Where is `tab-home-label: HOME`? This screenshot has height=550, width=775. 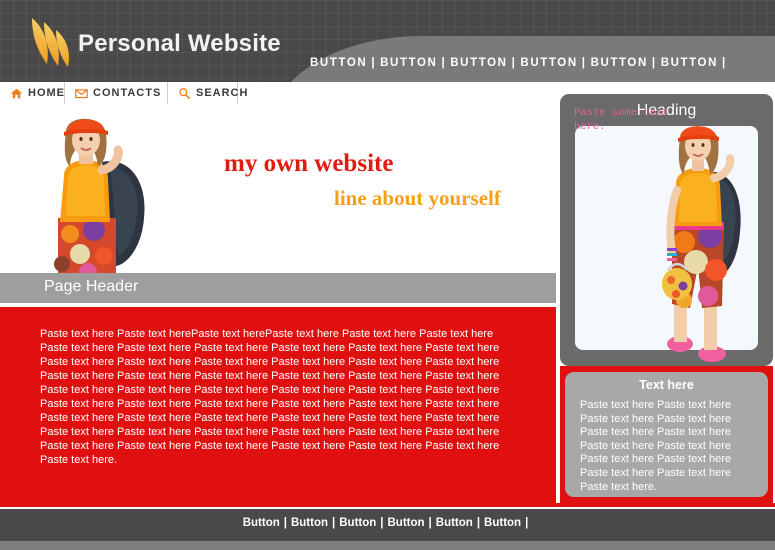 tab-home-label: HOME is located at coordinates (46, 93).